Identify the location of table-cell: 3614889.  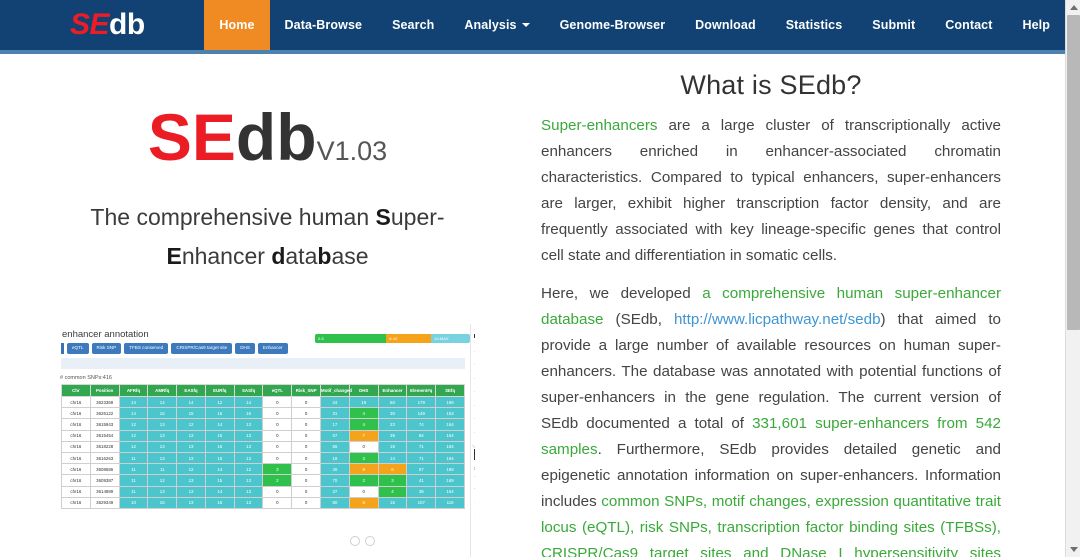
(104, 491).